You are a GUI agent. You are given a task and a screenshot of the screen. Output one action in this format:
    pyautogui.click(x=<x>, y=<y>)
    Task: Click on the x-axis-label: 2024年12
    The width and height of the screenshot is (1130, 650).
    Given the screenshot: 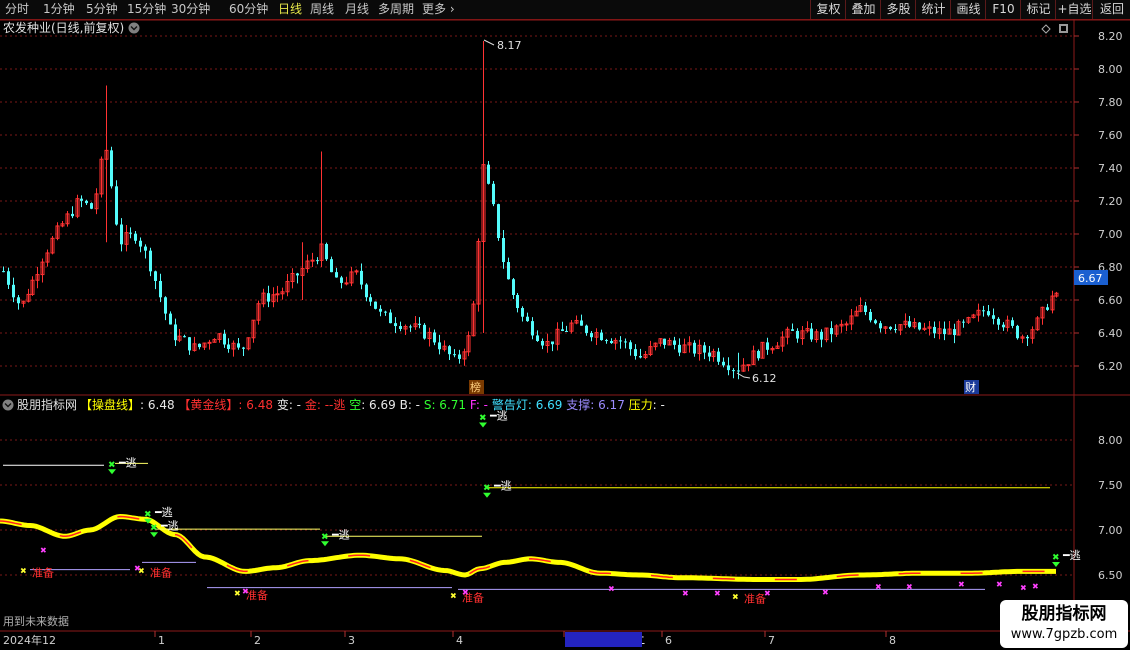 What is the action you would take?
    pyautogui.click(x=29, y=640)
    